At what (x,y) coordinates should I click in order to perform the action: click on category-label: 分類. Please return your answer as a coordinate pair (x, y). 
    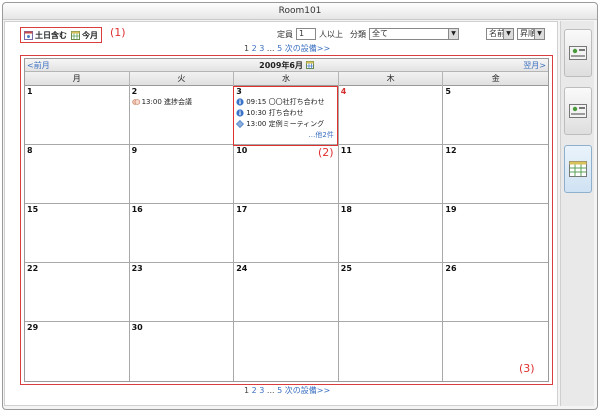
    Looking at the image, I should click on (358, 34).